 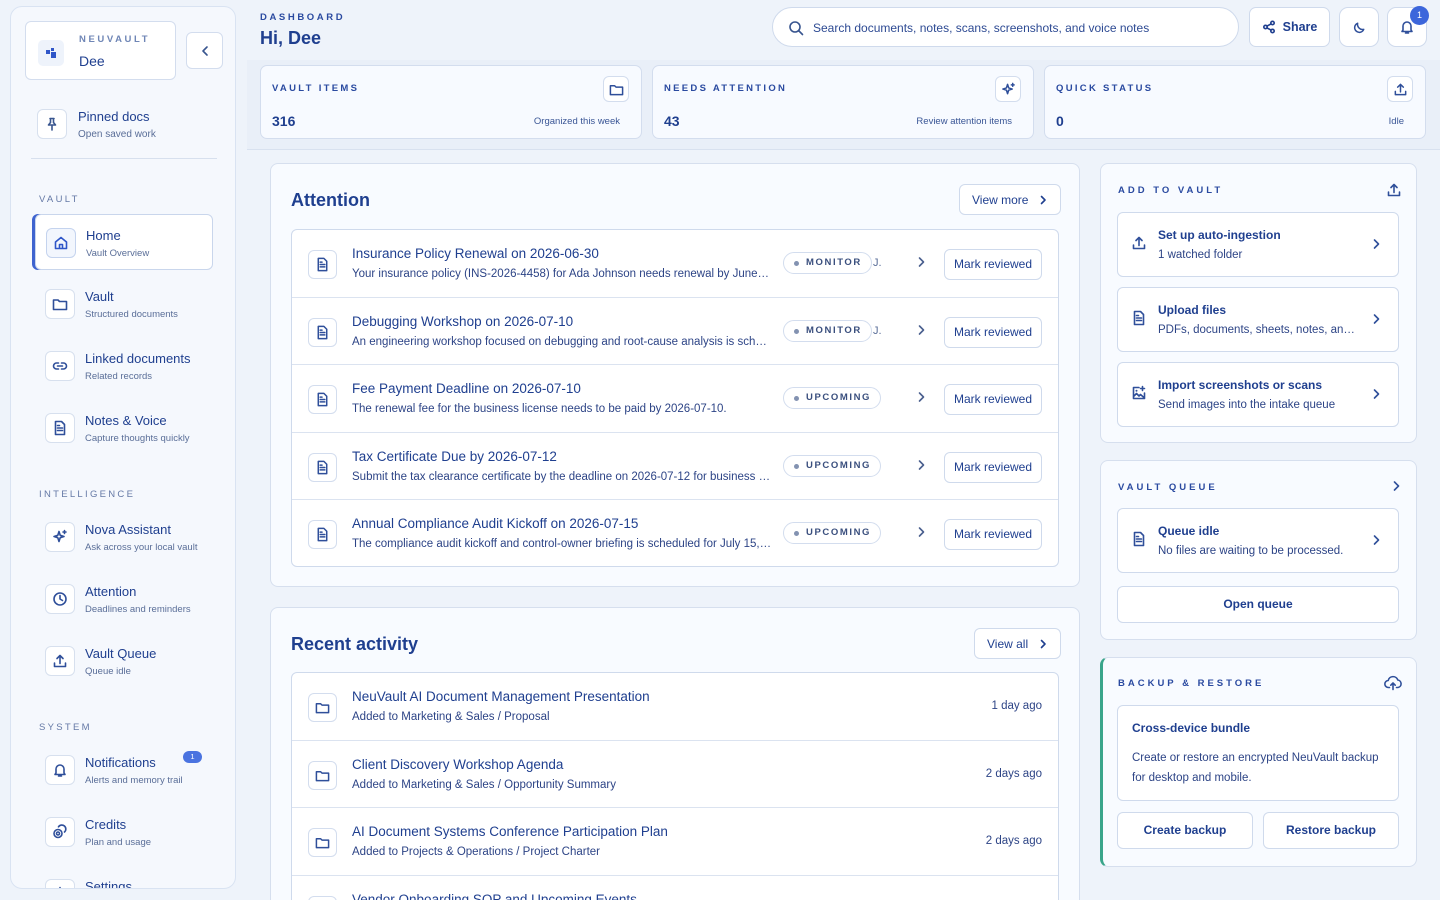 What do you see at coordinates (475, 253) in the screenshot?
I see `attention-item-title: Insurance Policy Renewal on 2026-06-30` at bounding box center [475, 253].